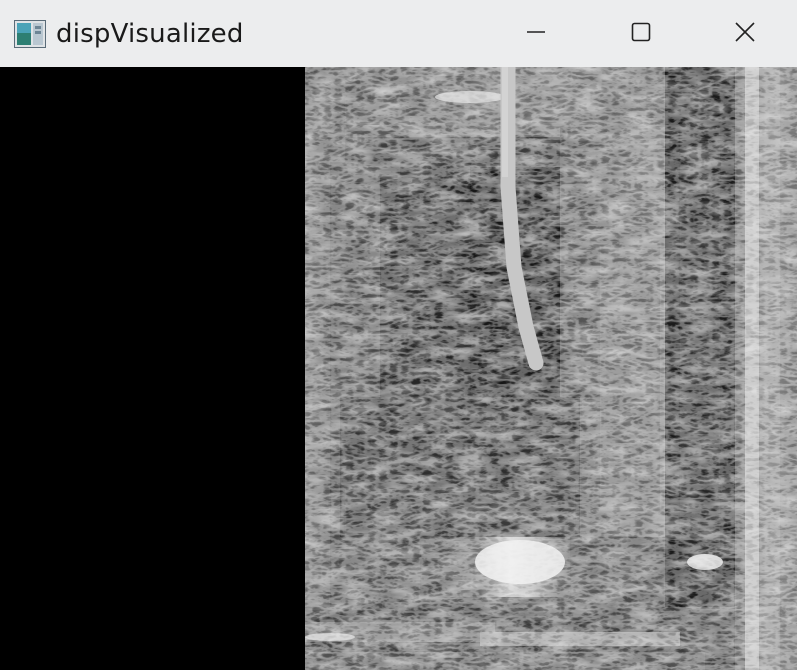 The height and width of the screenshot is (670, 797). I want to click on maximize-icon, so click(641, 34).